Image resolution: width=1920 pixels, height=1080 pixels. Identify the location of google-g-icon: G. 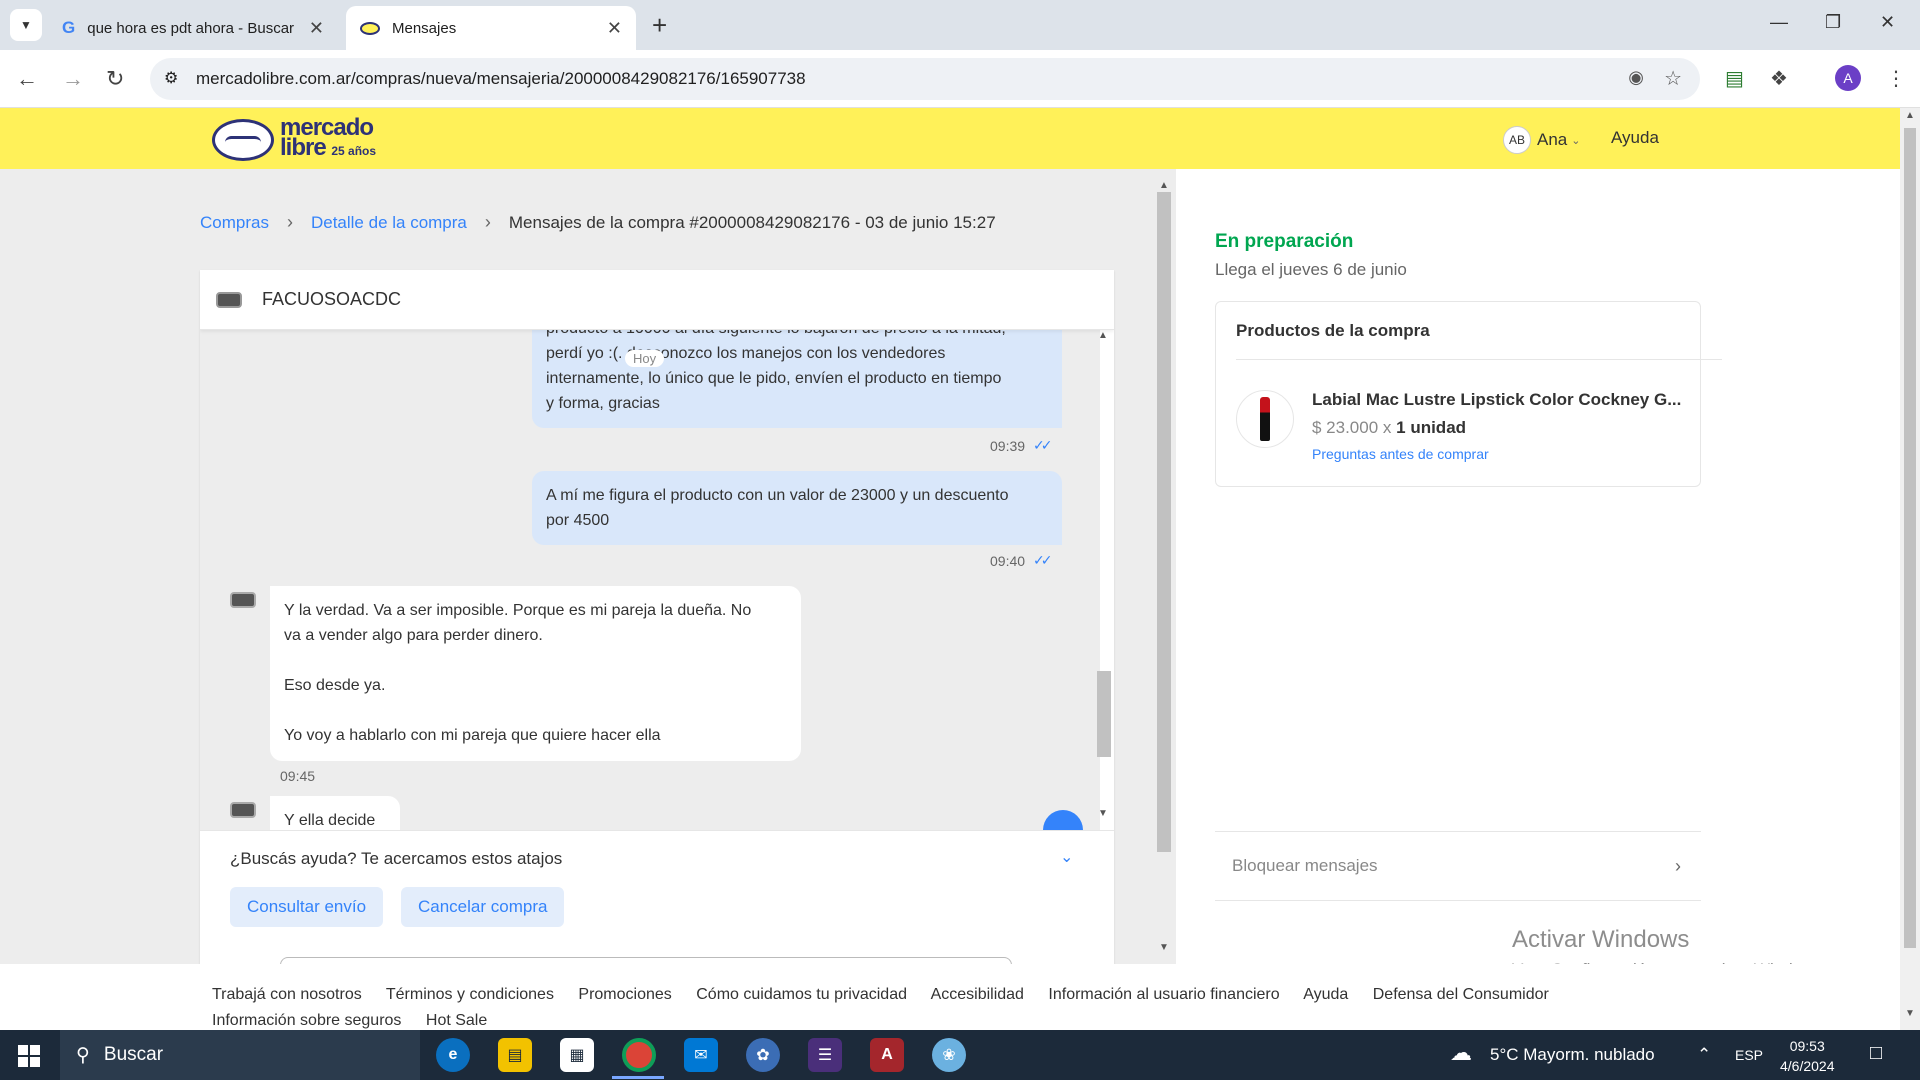
(69, 27).